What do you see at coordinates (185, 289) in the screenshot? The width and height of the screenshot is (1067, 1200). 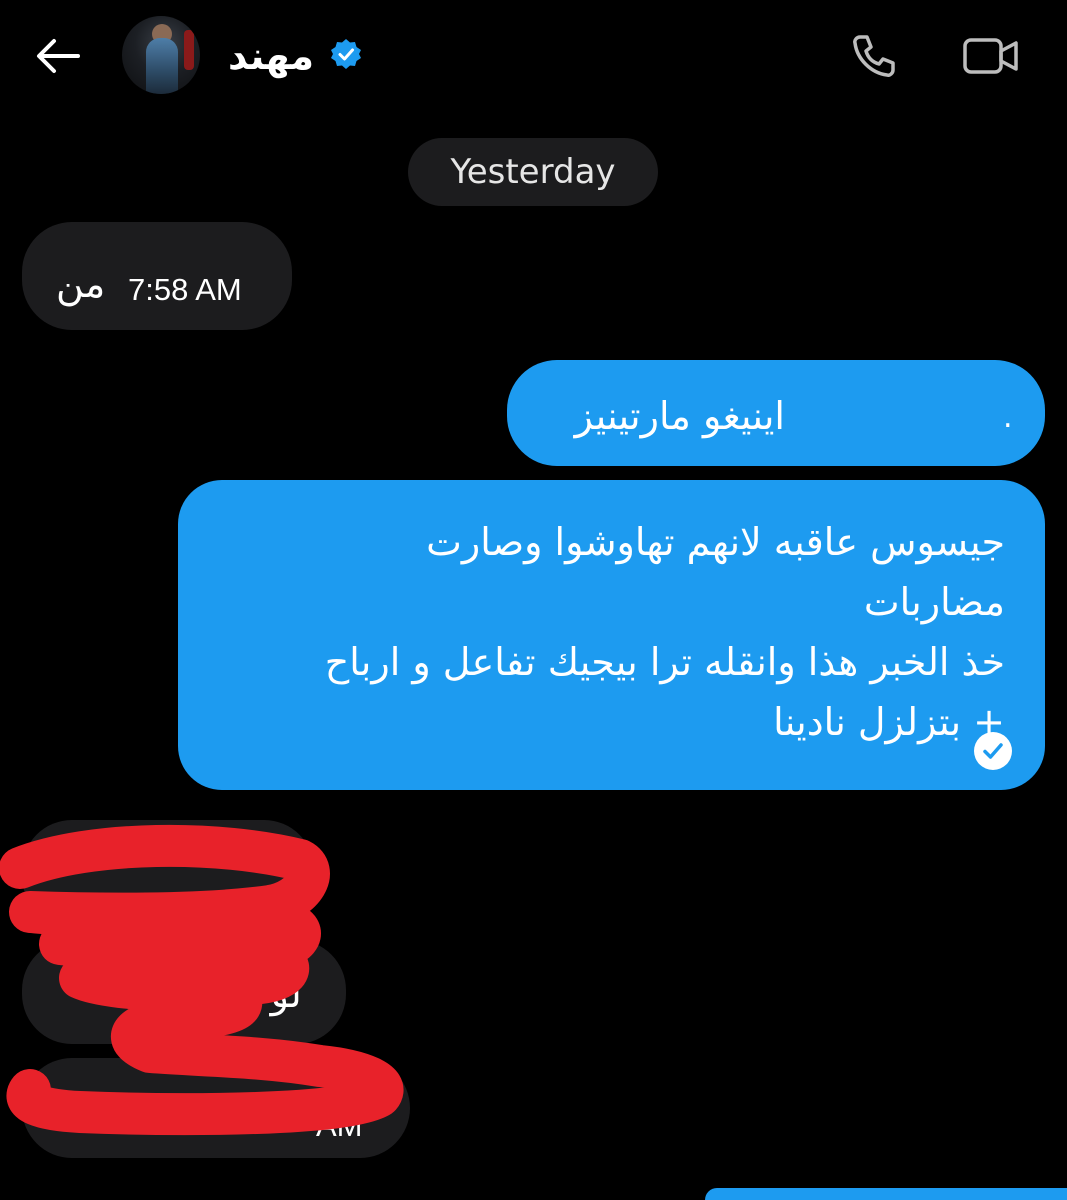 I see `message-time: 7:58 AM` at bounding box center [185, 289].